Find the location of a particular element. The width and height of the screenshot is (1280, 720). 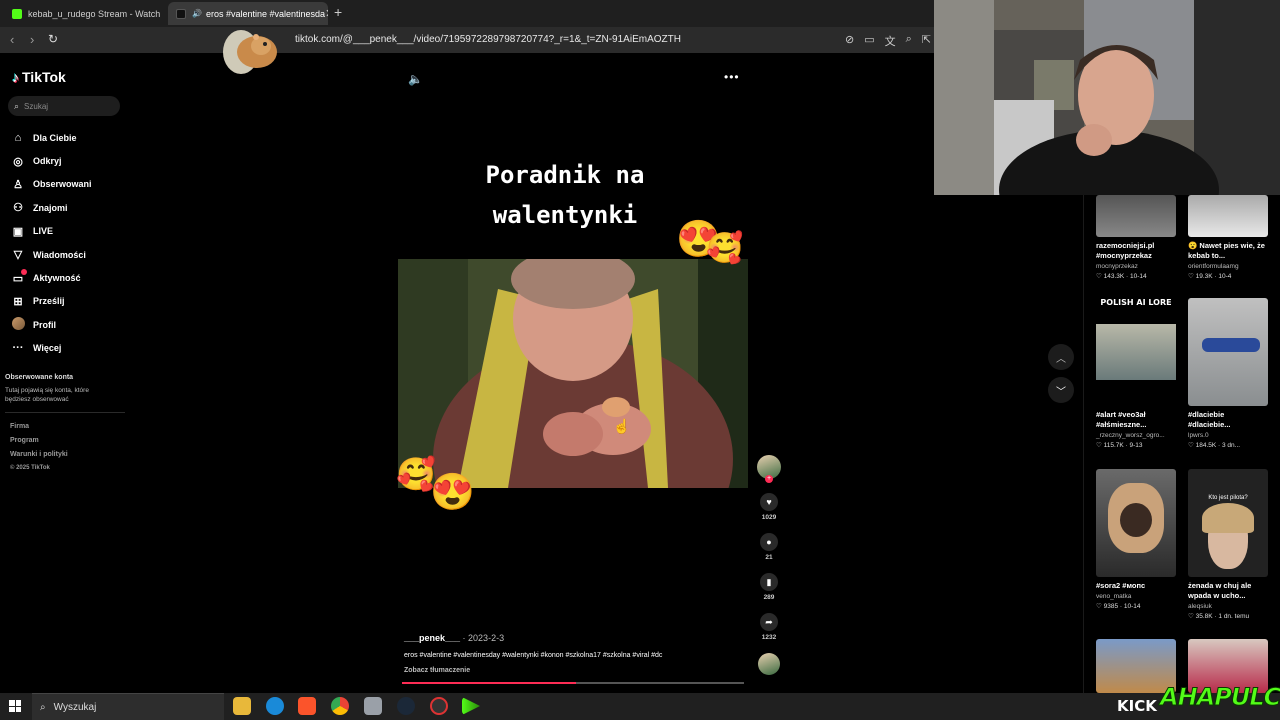

webcam-image is located at coordinates (1107, 97).